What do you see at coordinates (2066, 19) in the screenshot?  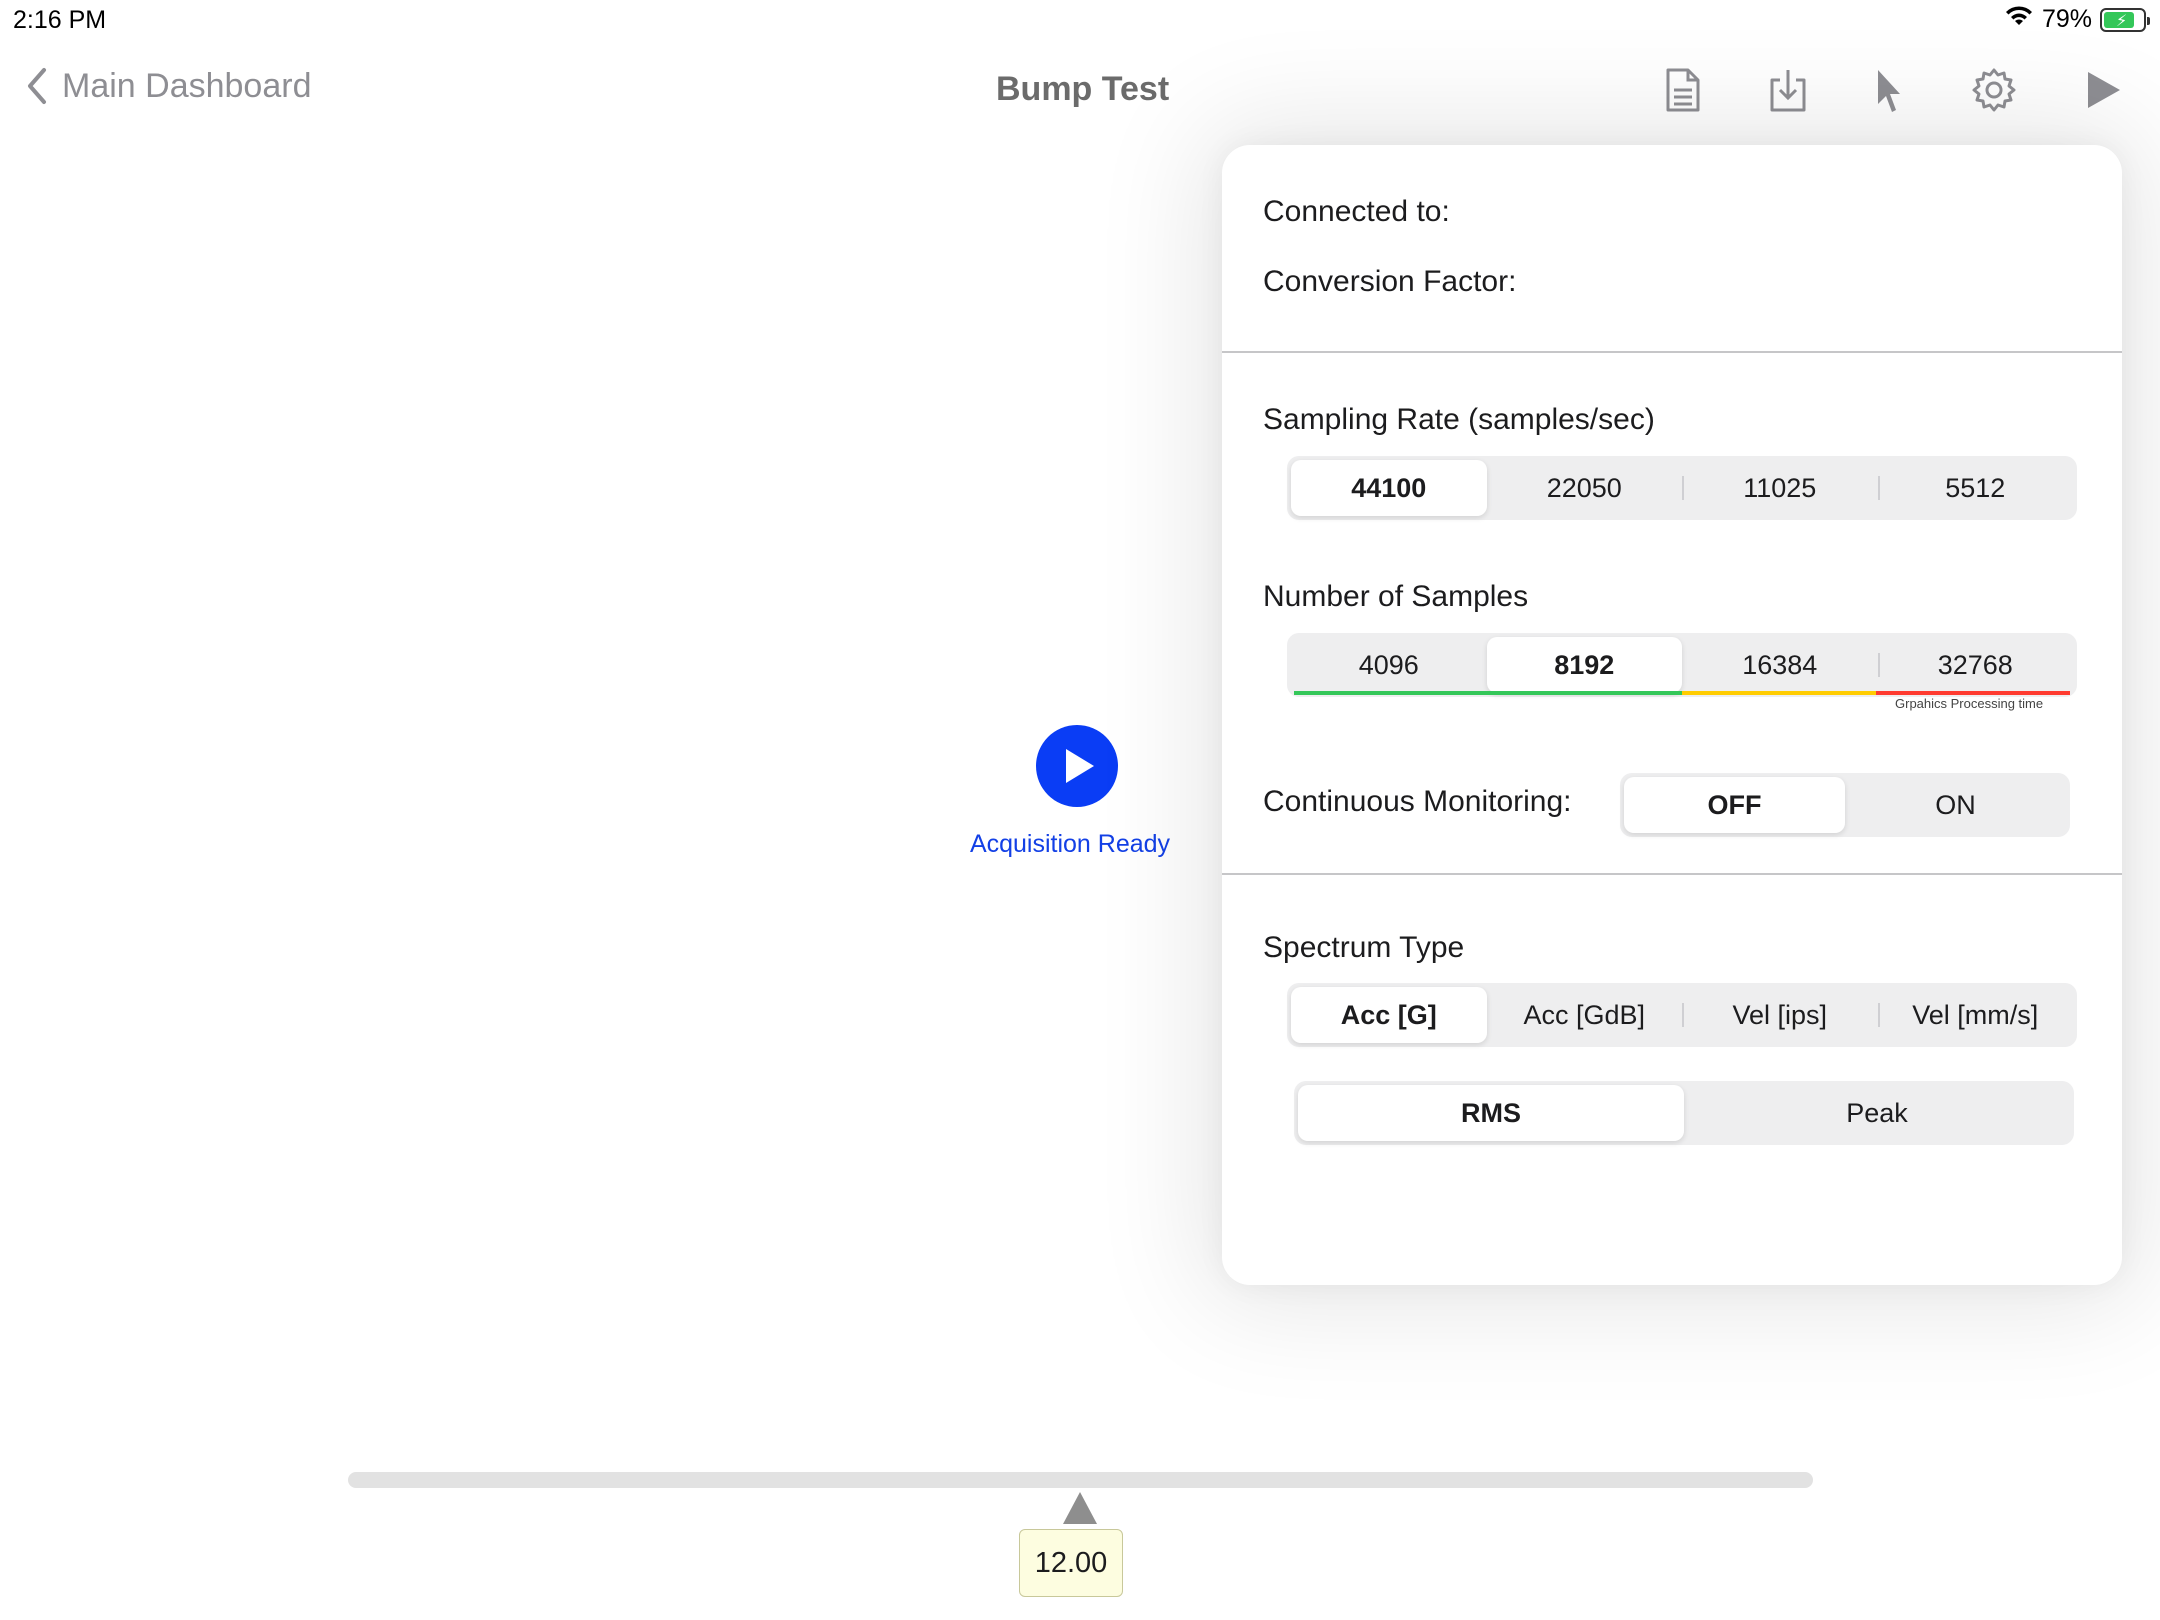 I see `battery-percent: 79%` at bounding box center [2066, 19].